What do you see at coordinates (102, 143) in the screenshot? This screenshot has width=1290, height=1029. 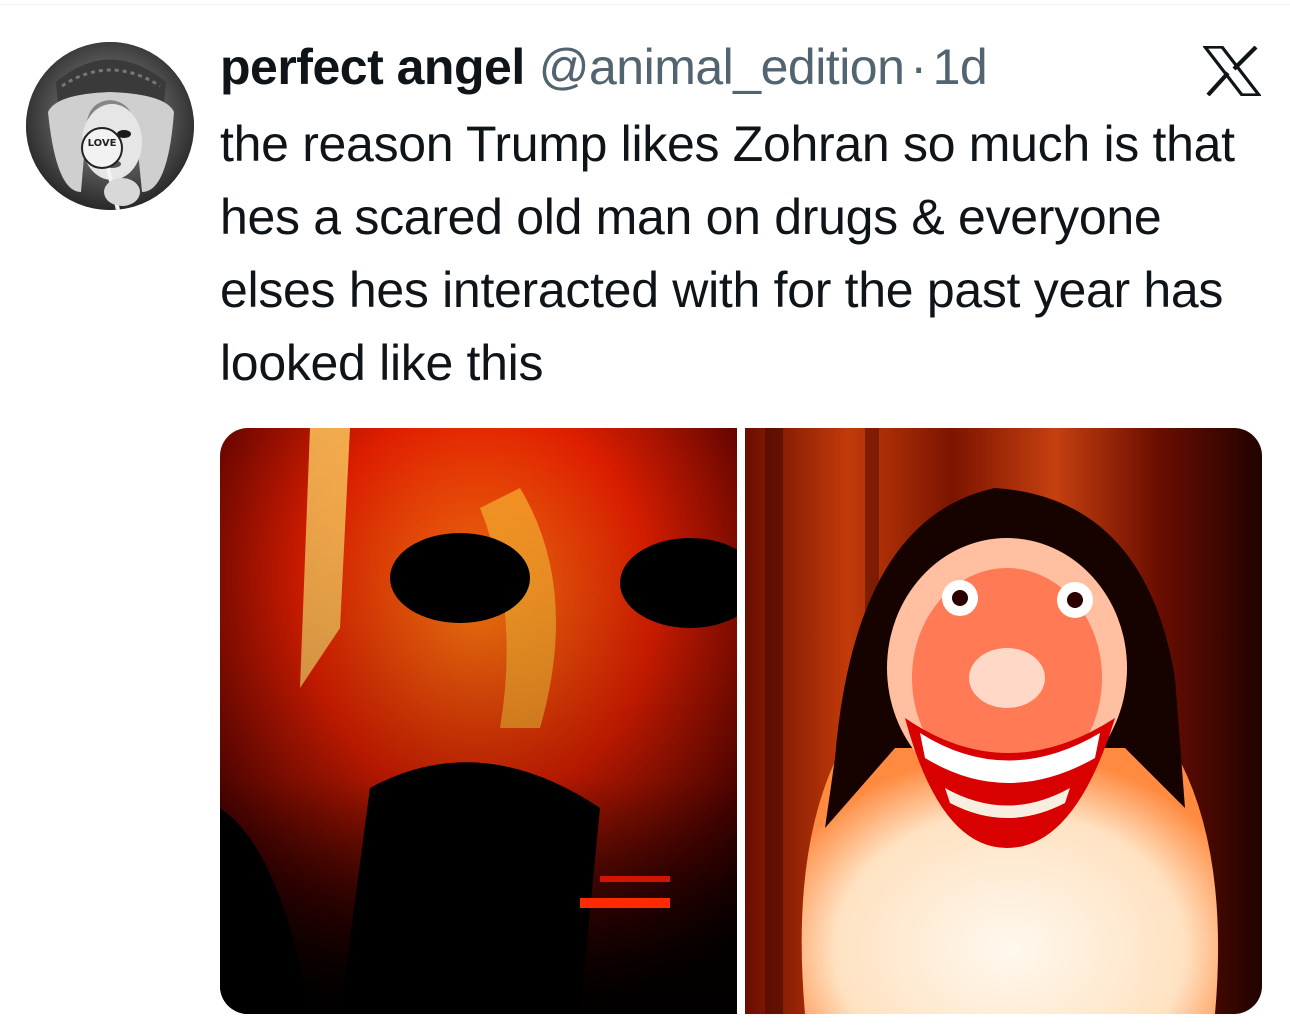 I see `avatar-lollipop-text: LOVE` at bounding box center [102, 143].